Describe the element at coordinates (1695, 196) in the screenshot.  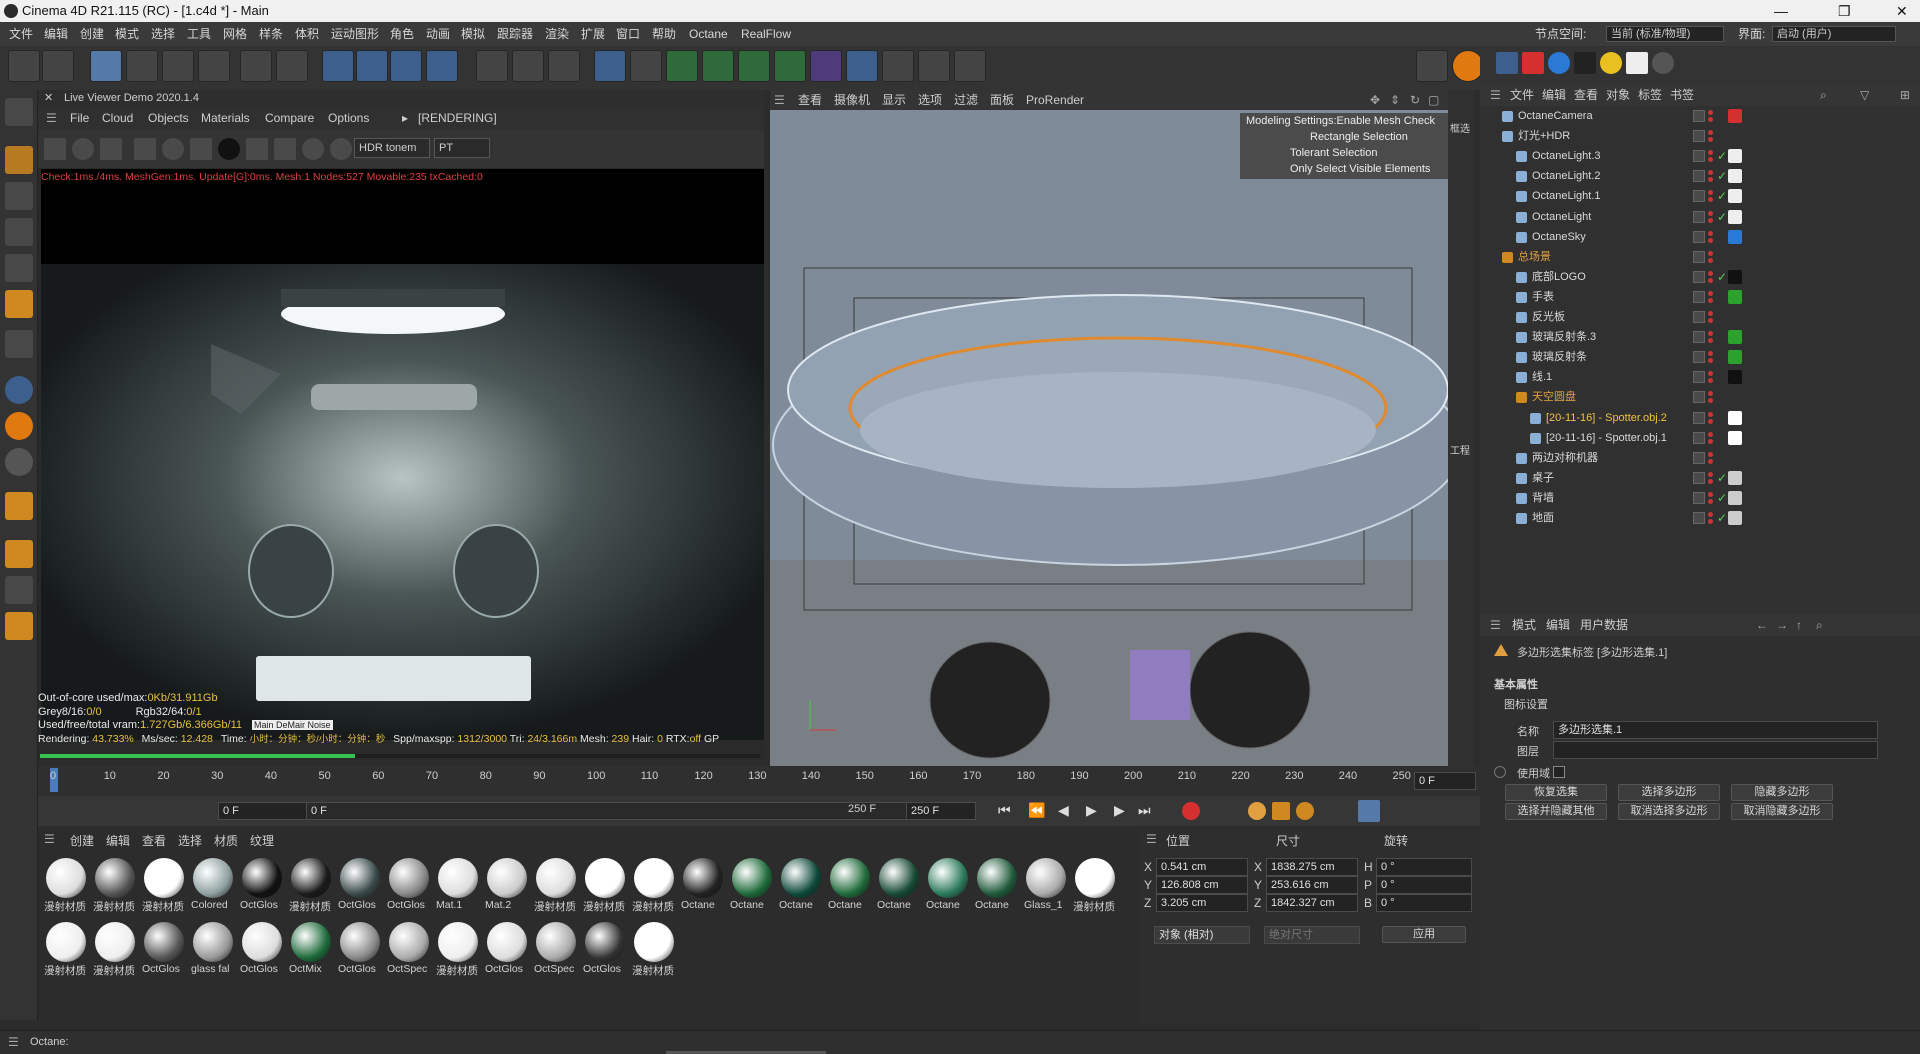
I see `object-row: OctaneLight.1 ✓` at that location.